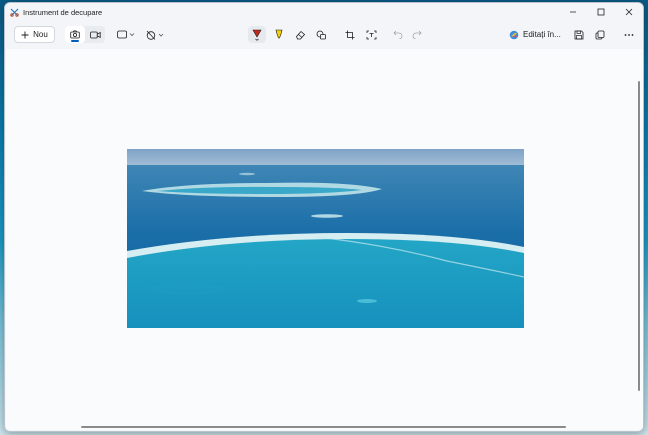 Image resolution: width=648 pixels, height=435 pixels. I want to click on eraser-icon, so click(300, 34).